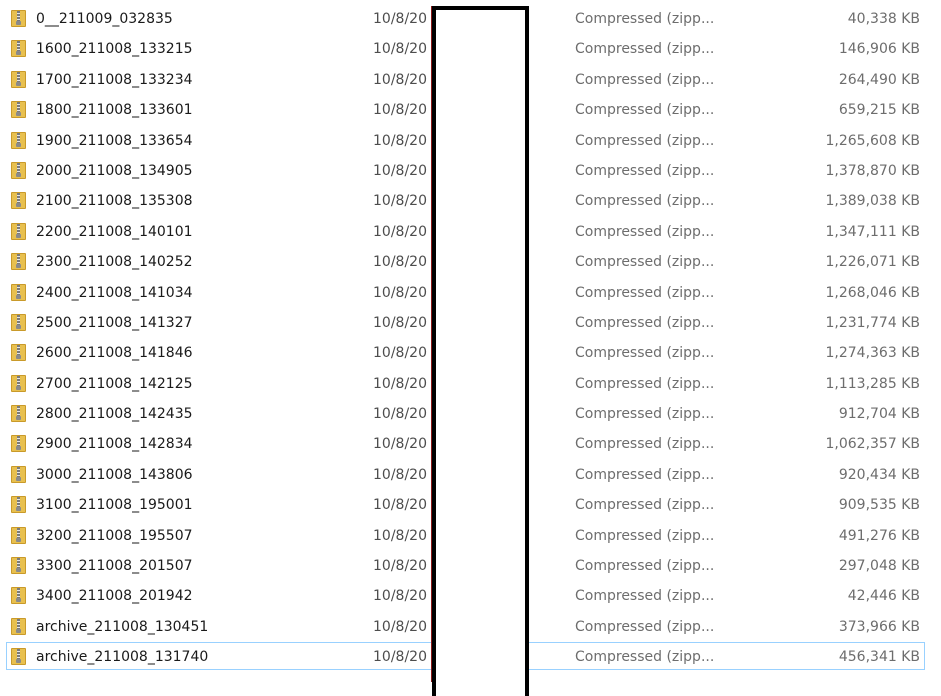 The image size is (941, 696). I want to click on file-name: 1900_211008_133654, so click(186, 141).